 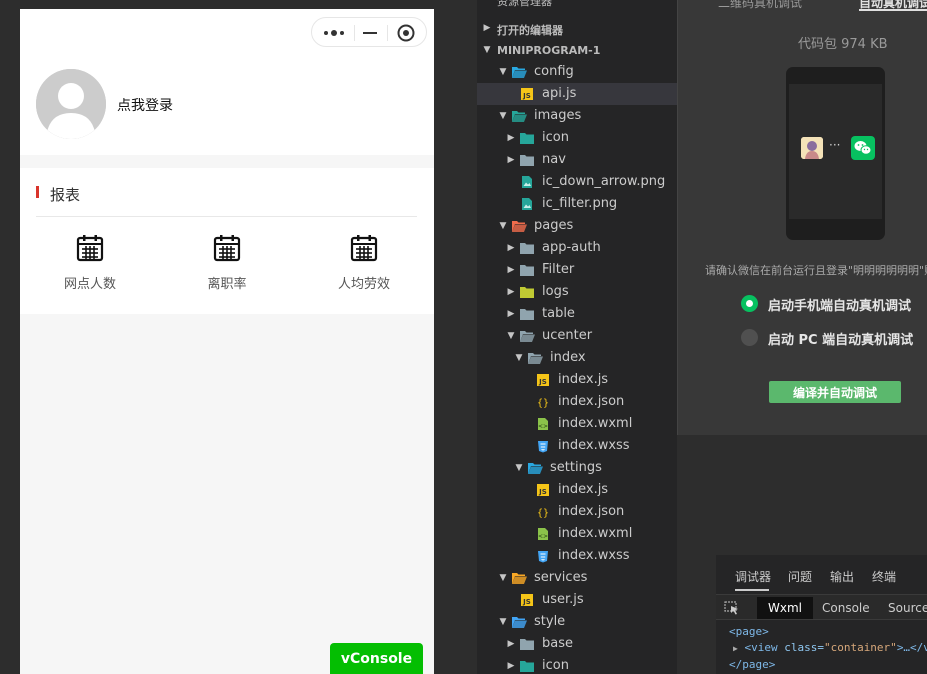 I want to click on radio-unselected, so click(x=749, y=337).